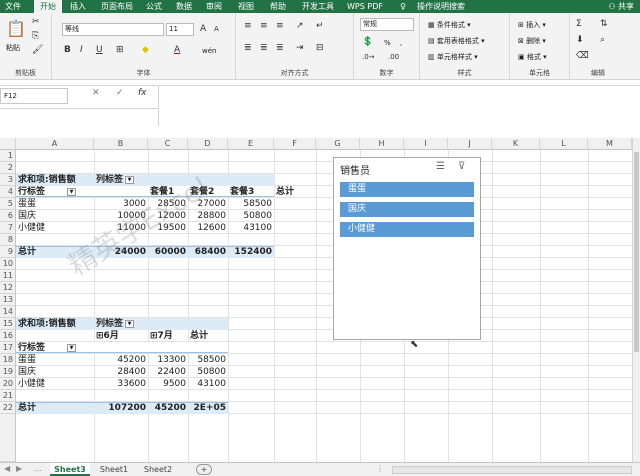 Image resolution: width=640 pixels, height=476 pixels. What do you see at coordinates (8, 228) in the screenshot?
I see `row-header: 7` at bounding box center [8, 228].